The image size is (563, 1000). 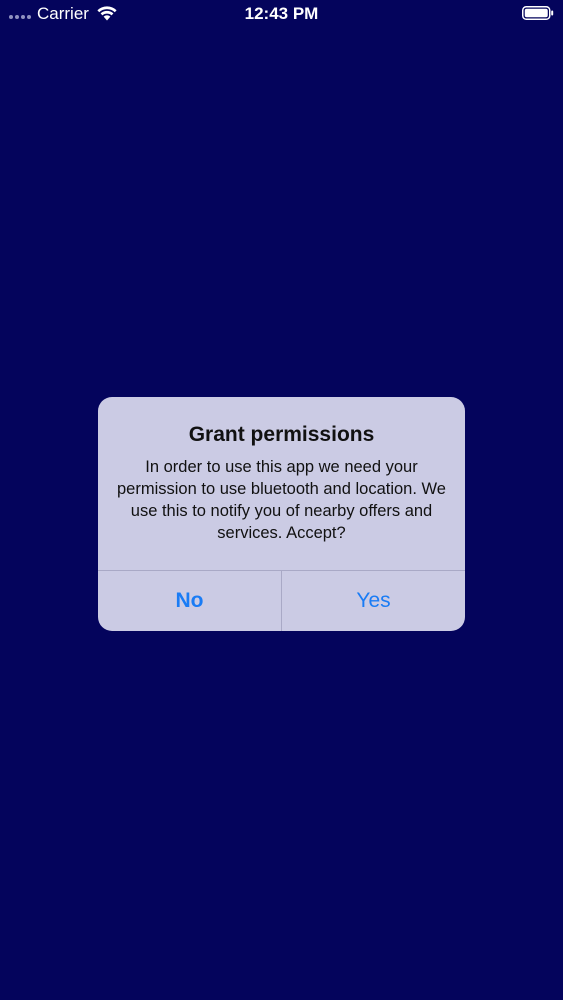 I want to click on dialog-title: Grant permissions, so click(x=281, y=434).